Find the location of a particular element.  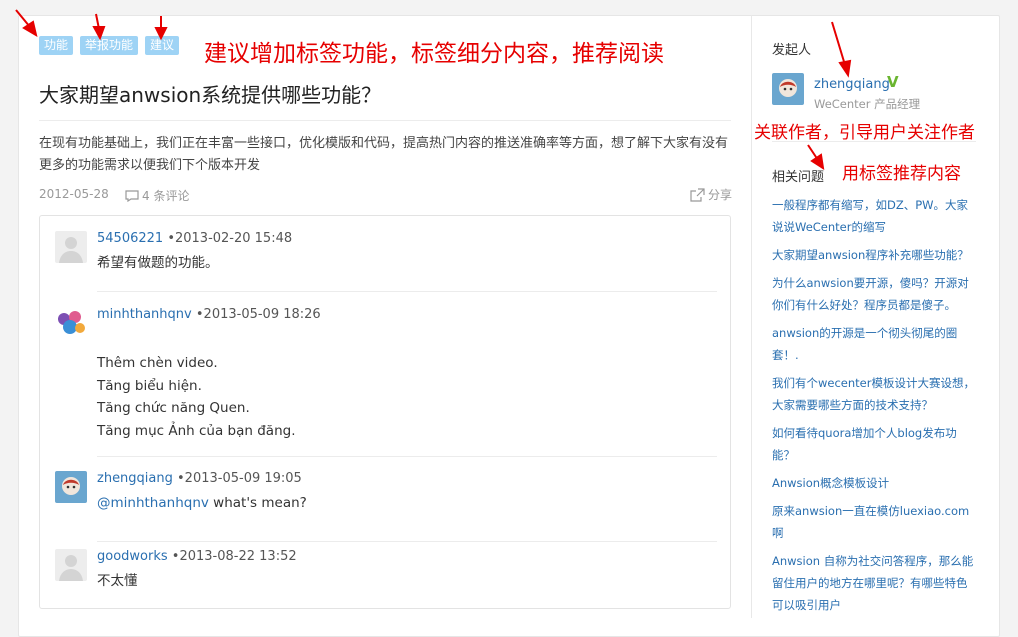

related-question-link: 大家期望anwsion程序补充哪些功能？ is located at coordinates (874, 255).